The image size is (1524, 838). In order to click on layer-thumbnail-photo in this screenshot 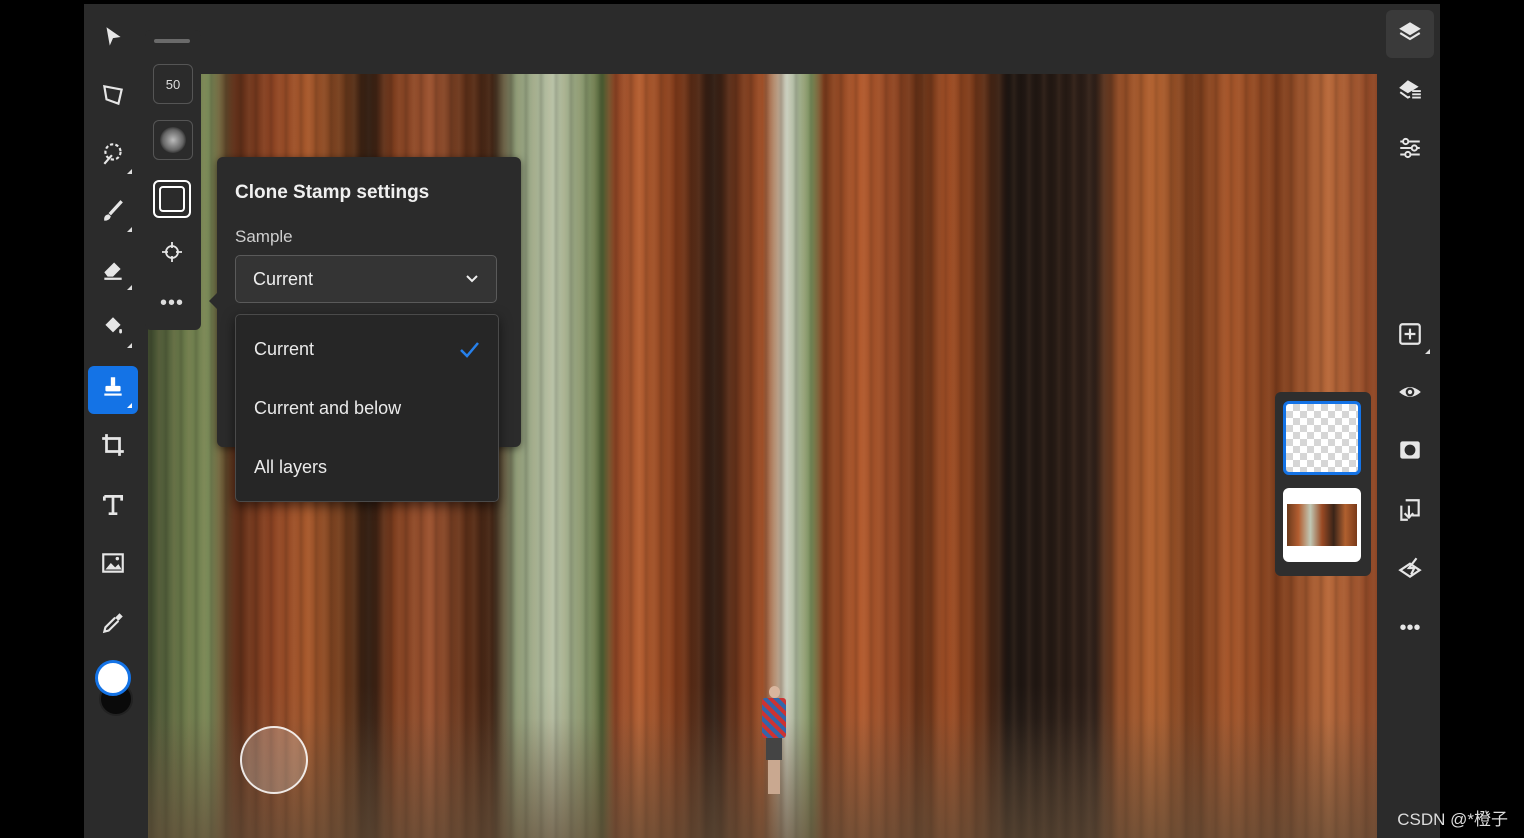, I will do `click(1322, 525)`.